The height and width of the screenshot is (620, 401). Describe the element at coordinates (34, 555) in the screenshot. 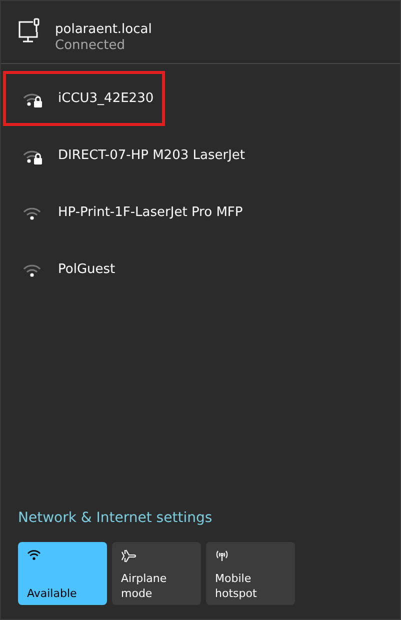

I see `wifi-icon` at that location.